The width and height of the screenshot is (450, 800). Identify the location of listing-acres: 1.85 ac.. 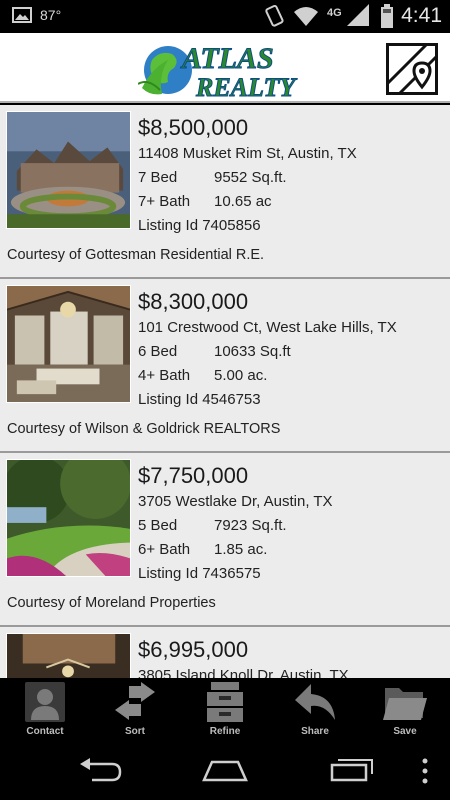
(241, 549).